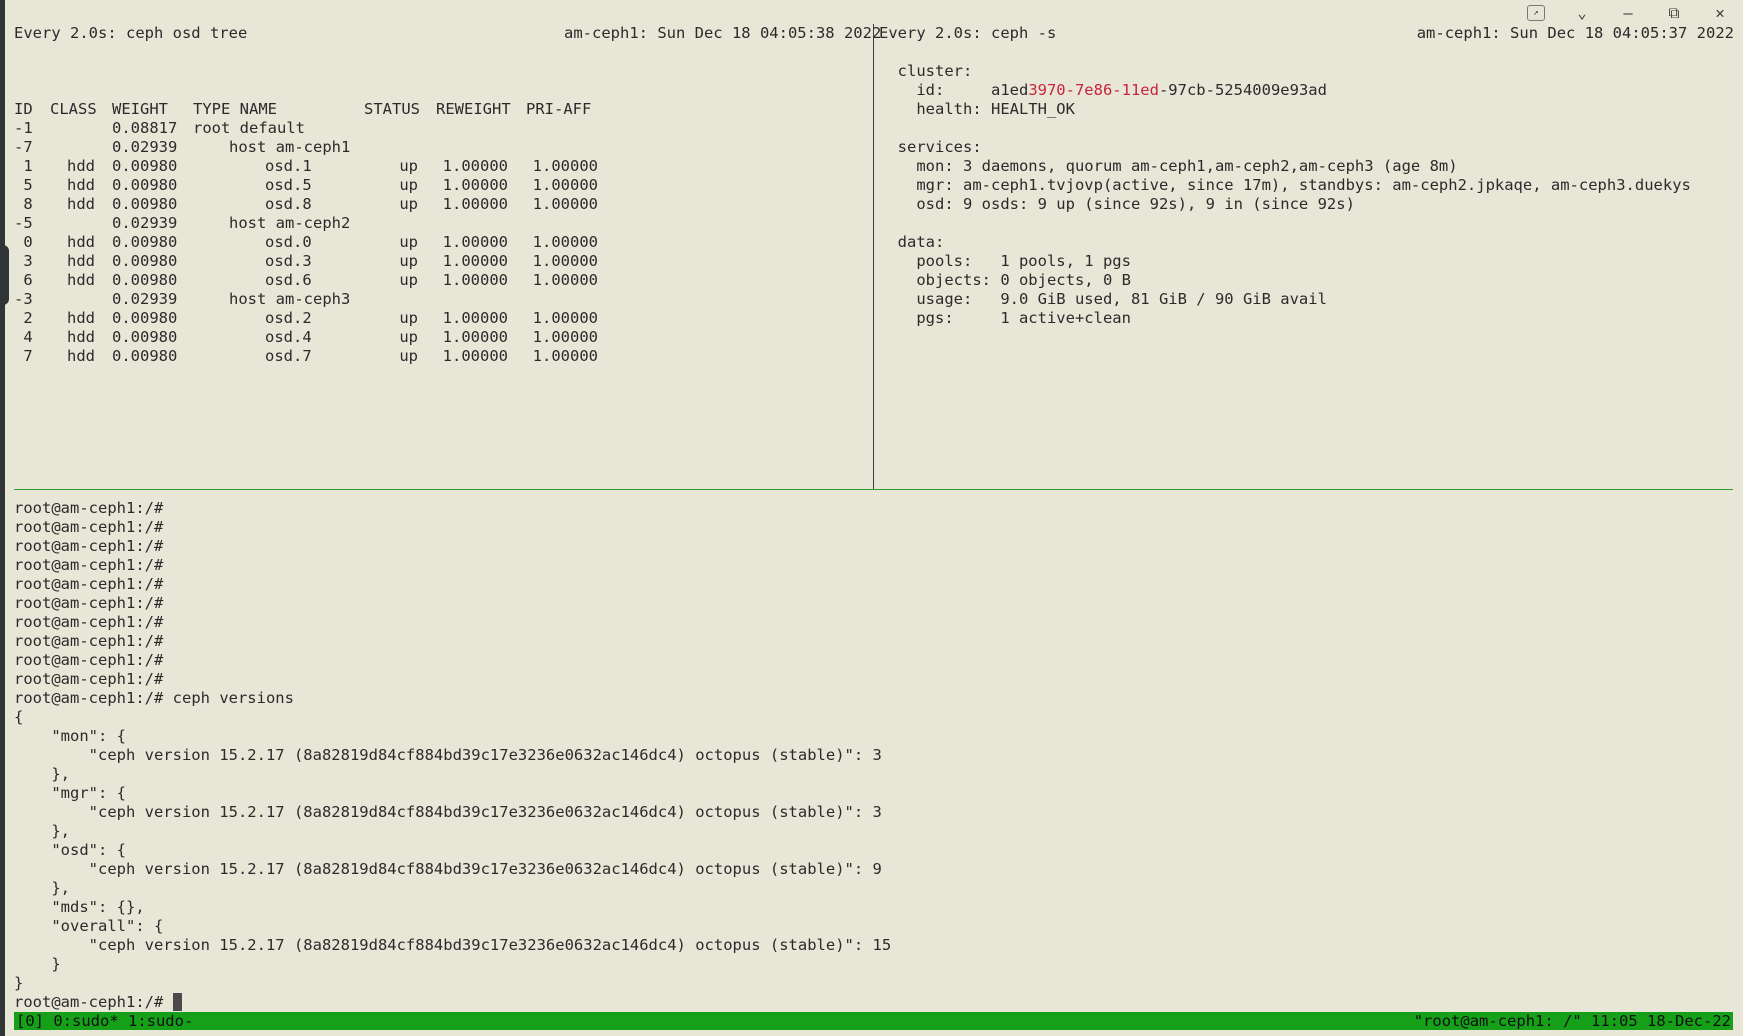 The height and width of the screenshot is (1036, 1743). I want to click on command-output-line: "mon": {, so click(70, 736).